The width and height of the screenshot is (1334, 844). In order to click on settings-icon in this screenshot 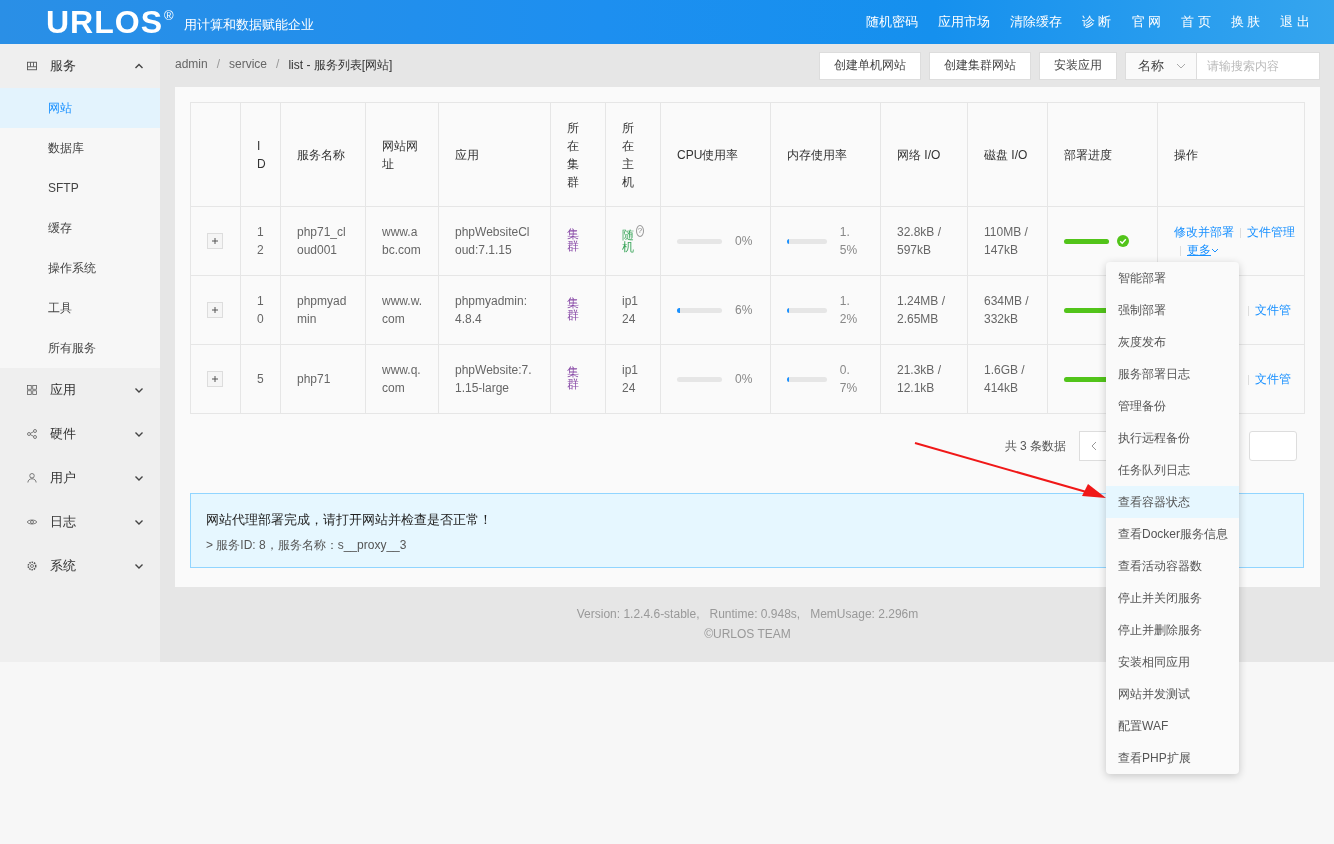, I will do `click(32, 566)`.